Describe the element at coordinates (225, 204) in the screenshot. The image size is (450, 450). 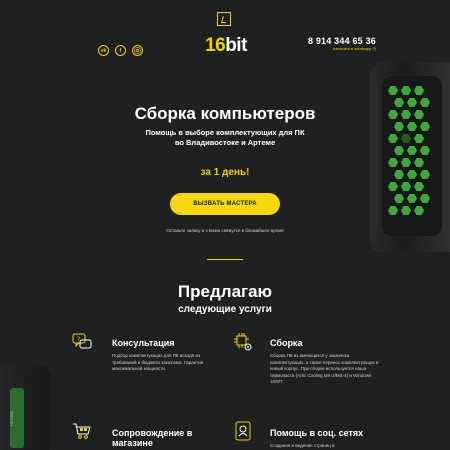
I see `call-master-button: ВЫЗВАТЬ МАСТЕРА` at that location.